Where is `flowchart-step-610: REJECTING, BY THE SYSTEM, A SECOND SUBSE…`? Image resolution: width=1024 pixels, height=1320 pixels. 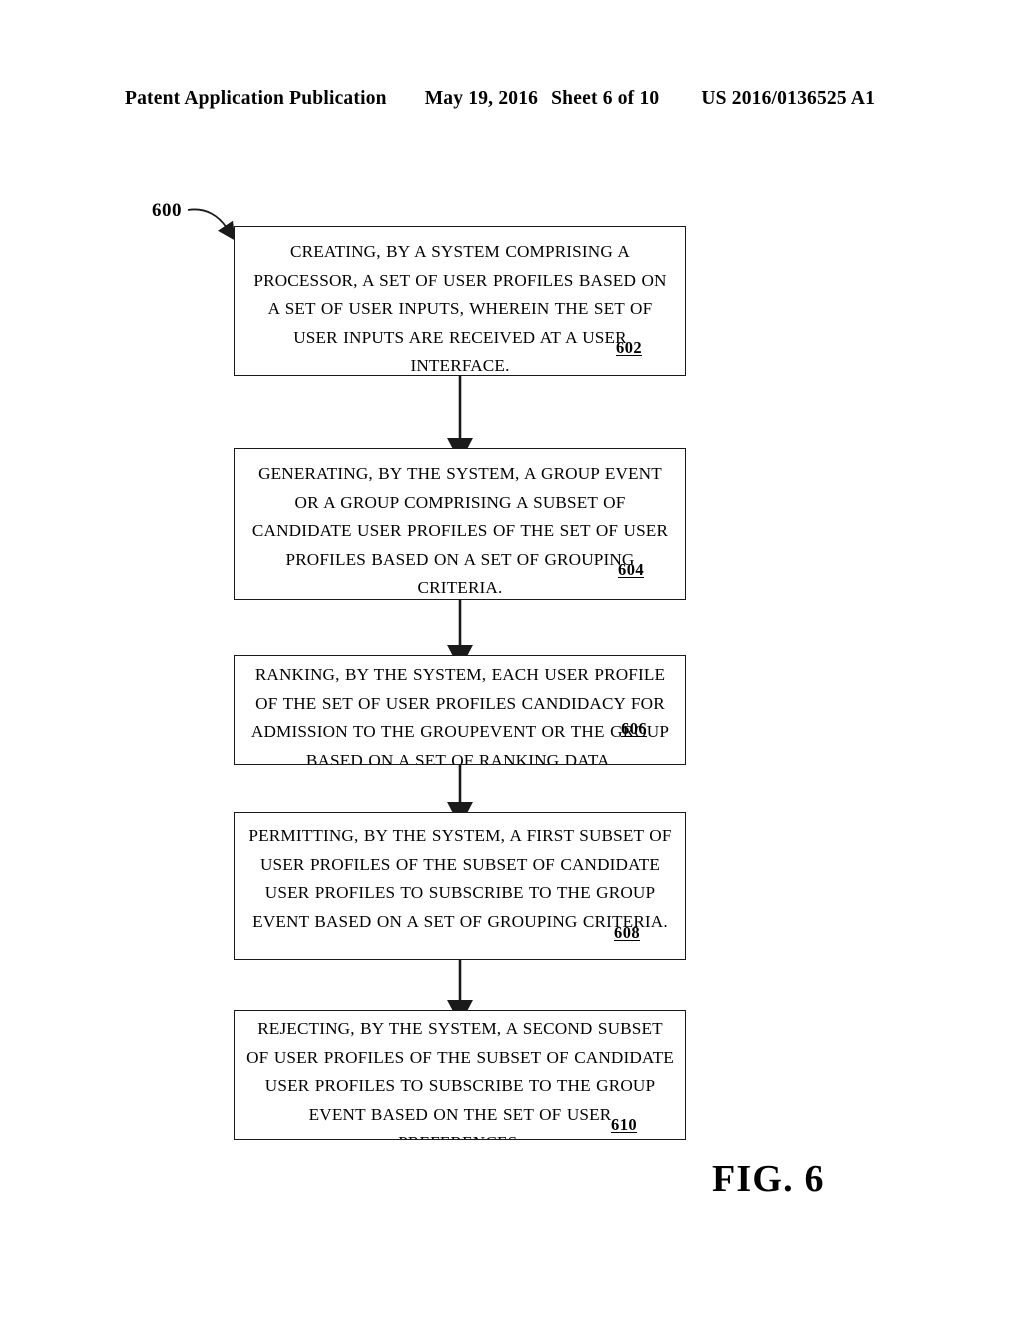
flowchart-step-610: REJECTING, BY THE SYSTEM, A SECOND SUBSE… is located at coordinates (460, 1075).